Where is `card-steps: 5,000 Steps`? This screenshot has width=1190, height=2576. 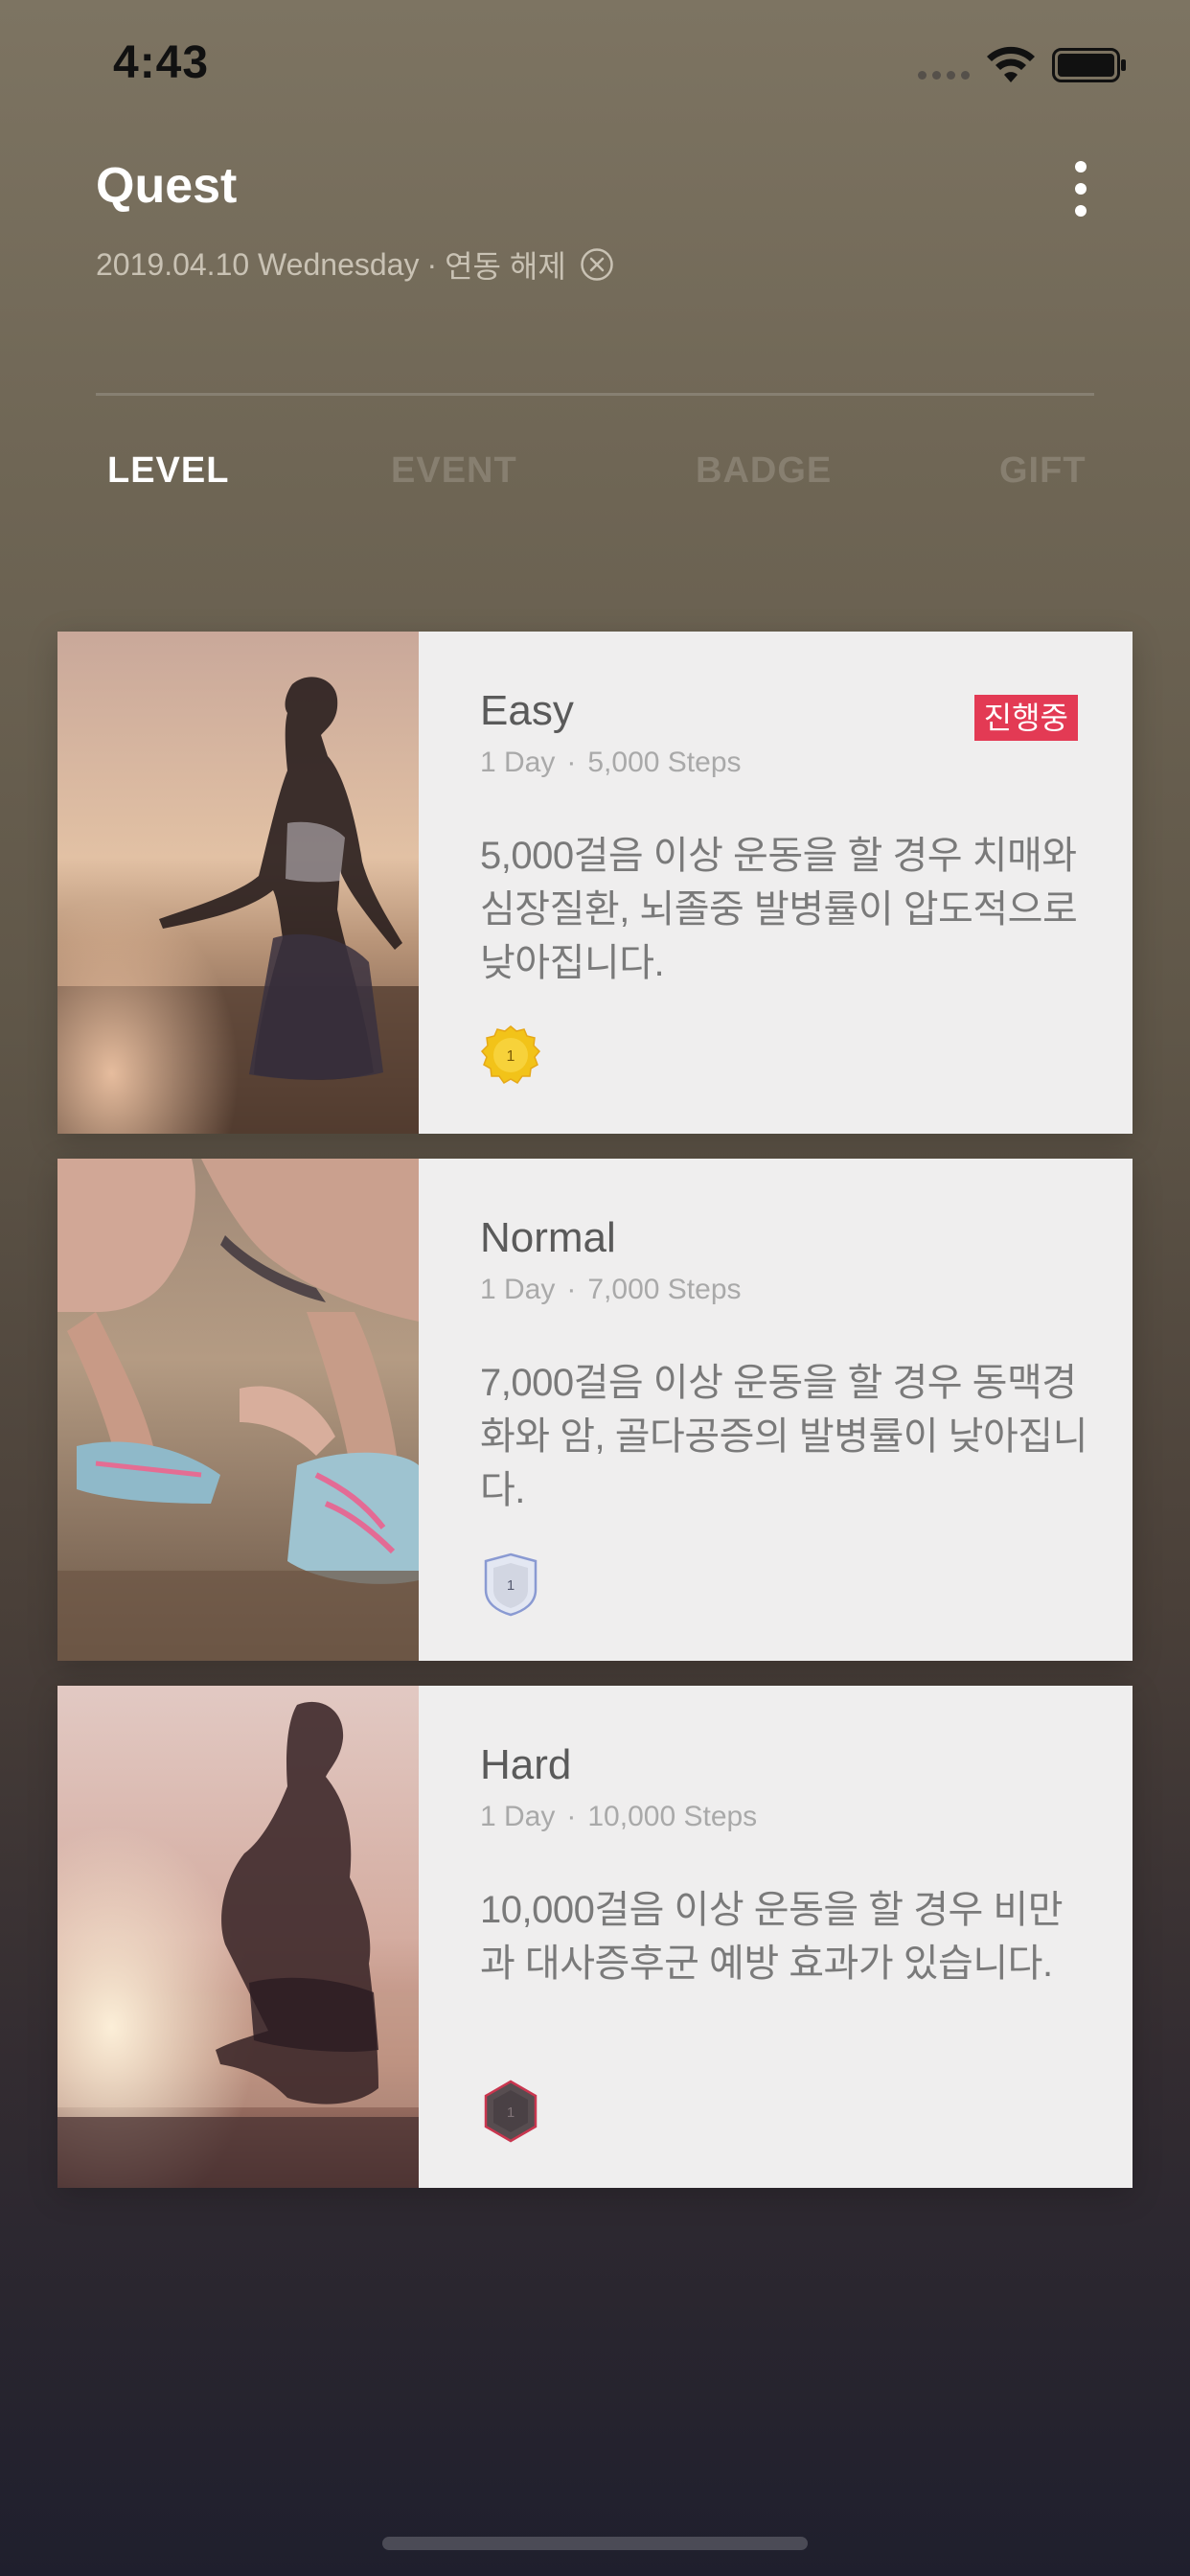 card-steps: 5,000 Steps is located at coordinates (665, 762).